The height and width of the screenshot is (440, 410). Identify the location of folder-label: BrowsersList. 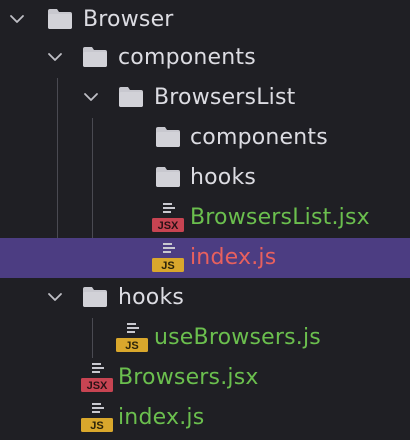
(225, 97).